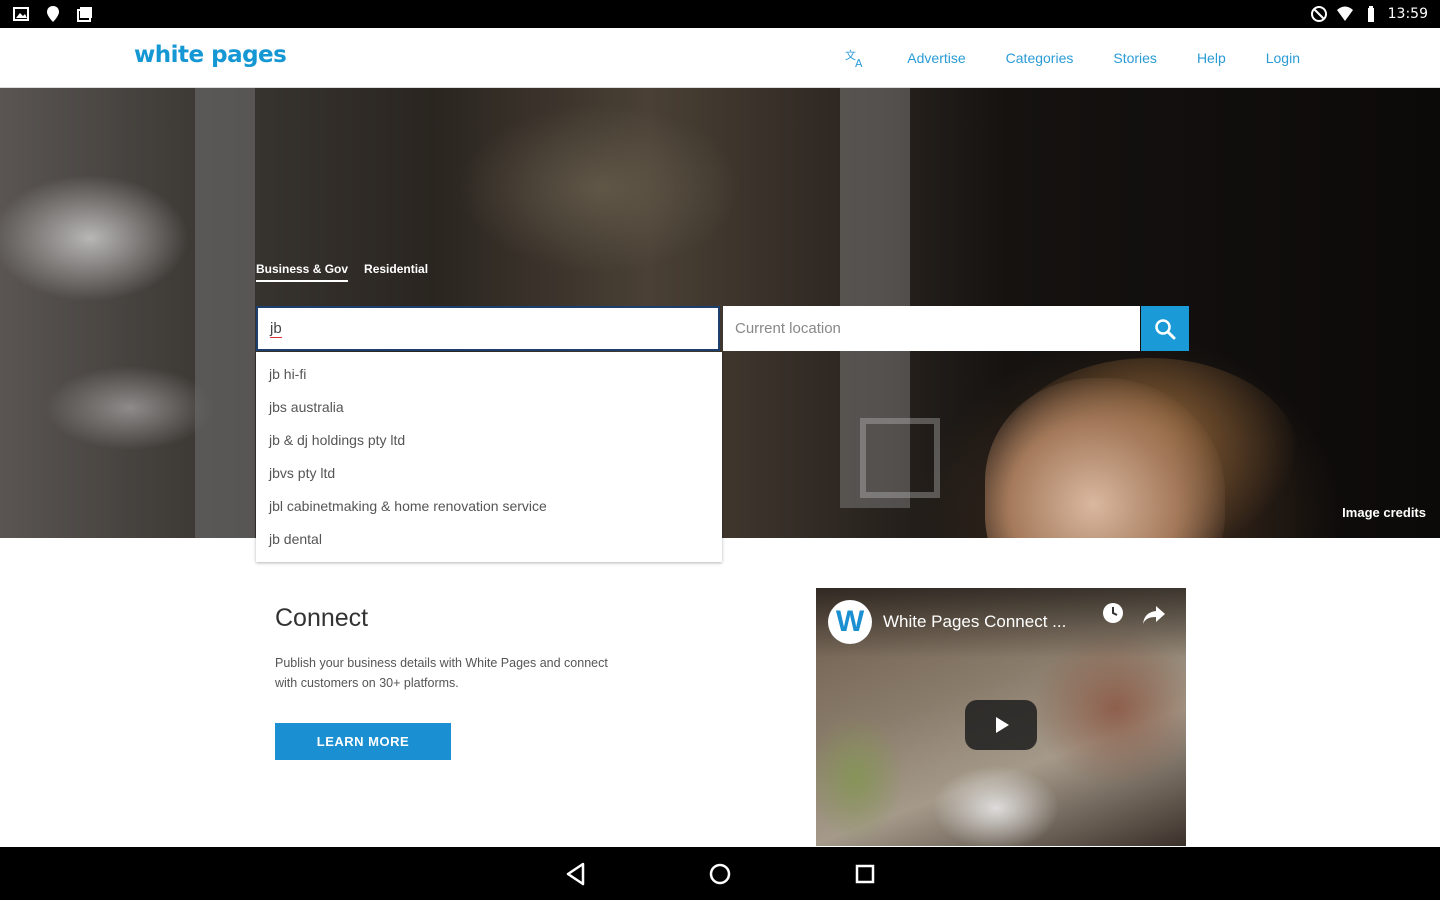 This screenshot has width=1440, height=900. I want to click on connect-title: Connect, so click(322, 618).